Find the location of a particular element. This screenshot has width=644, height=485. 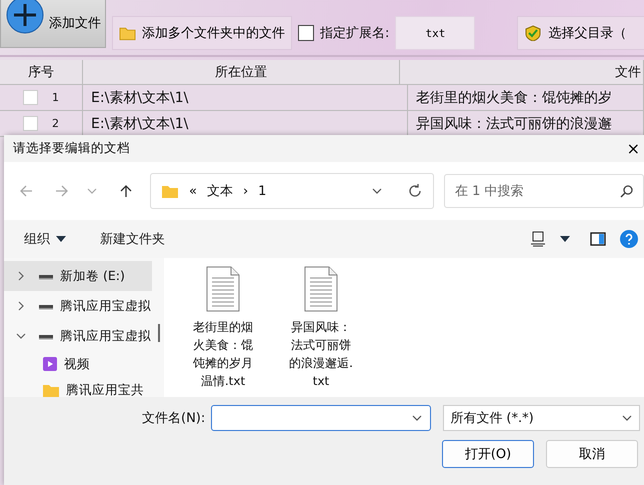

shield-icon is located at coordinates (533, 33).